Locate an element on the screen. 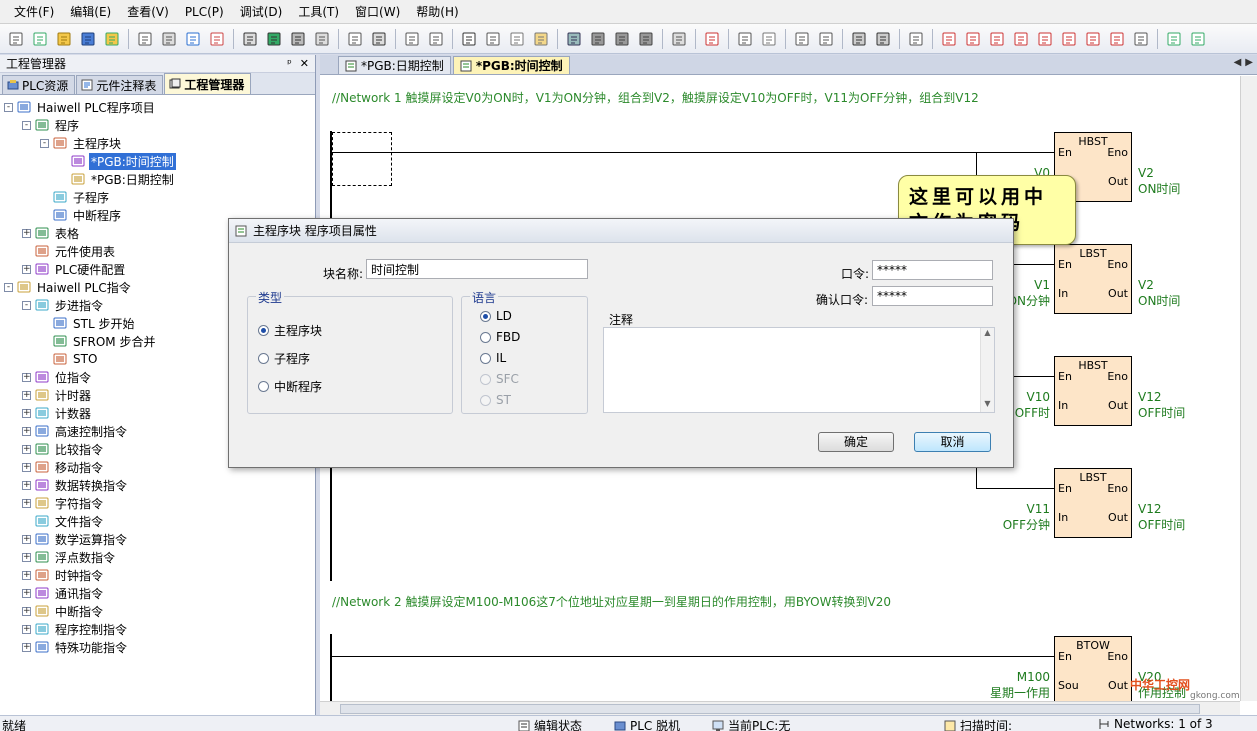  redo-icon is located at coordinates (436, 39).